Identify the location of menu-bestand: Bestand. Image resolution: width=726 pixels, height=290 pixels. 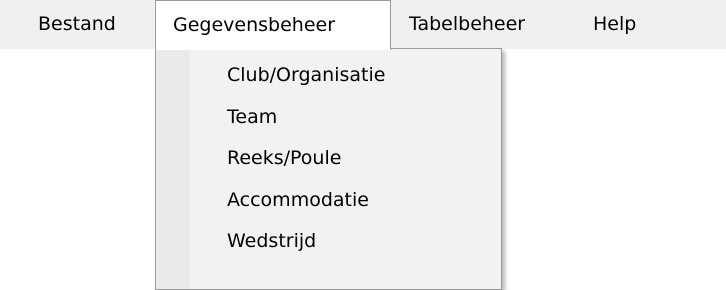
(77, 24).